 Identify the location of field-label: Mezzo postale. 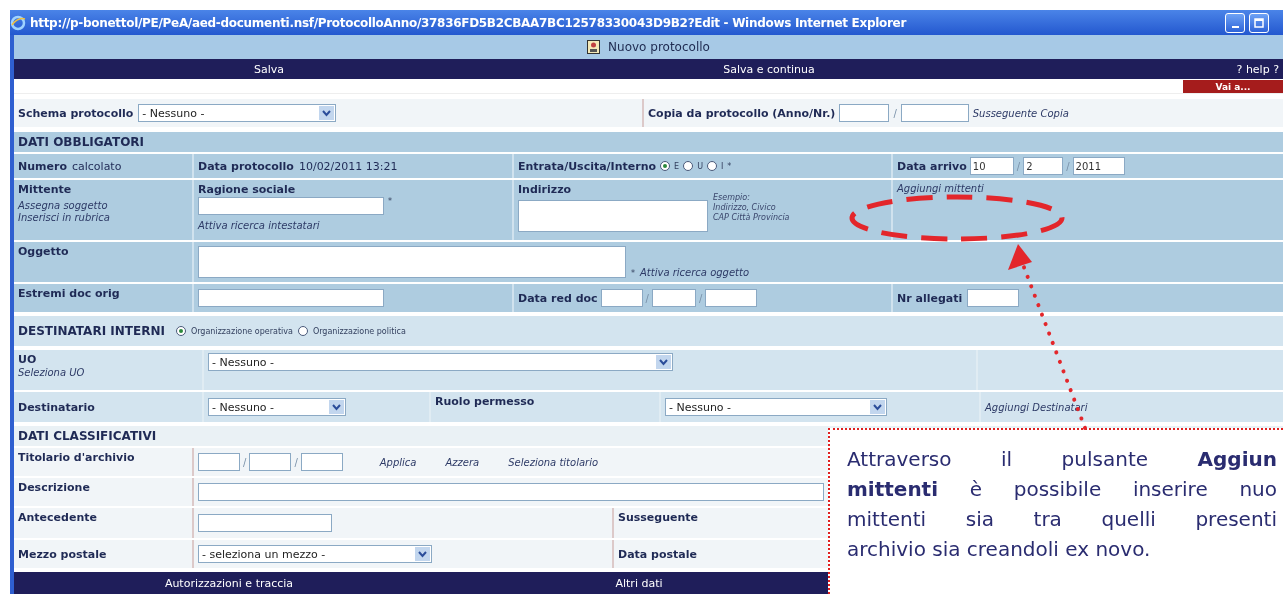
(62, 554).